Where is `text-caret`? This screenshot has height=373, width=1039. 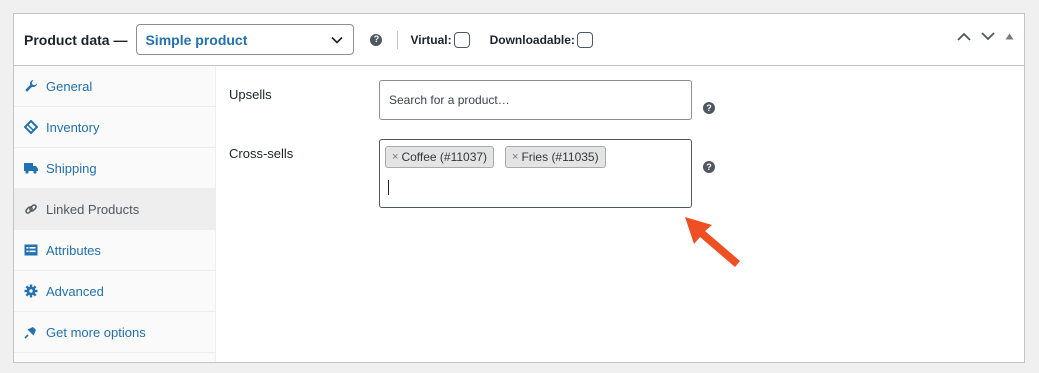 text-caret is located at coordinates (388, 187).